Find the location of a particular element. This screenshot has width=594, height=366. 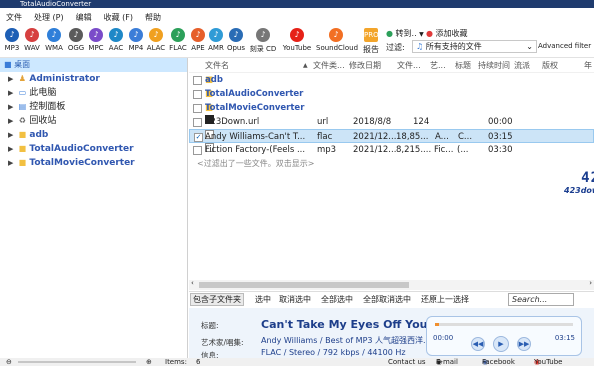

select-button: 选中 is located at coordinates (263, 299).